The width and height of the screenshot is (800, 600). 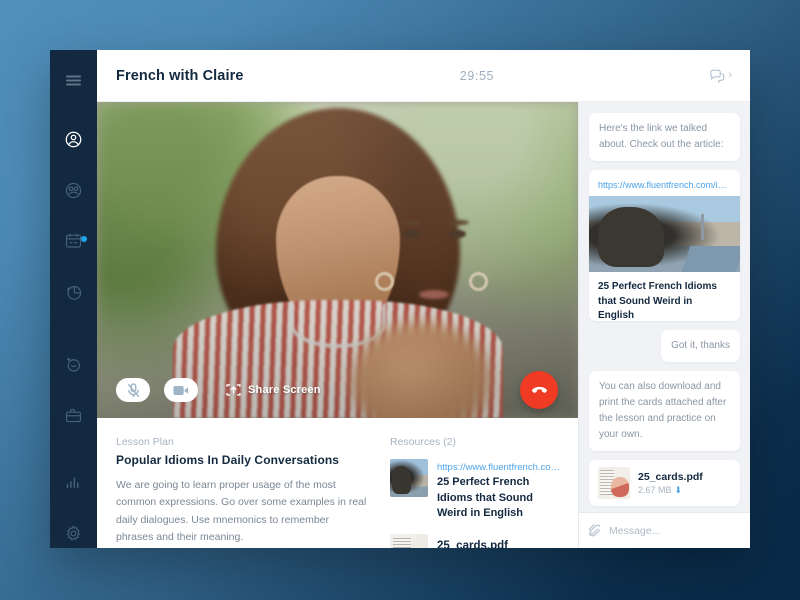 I want to click on app-header: French with Claire 29:55 ›, so click(x=423, y=76).